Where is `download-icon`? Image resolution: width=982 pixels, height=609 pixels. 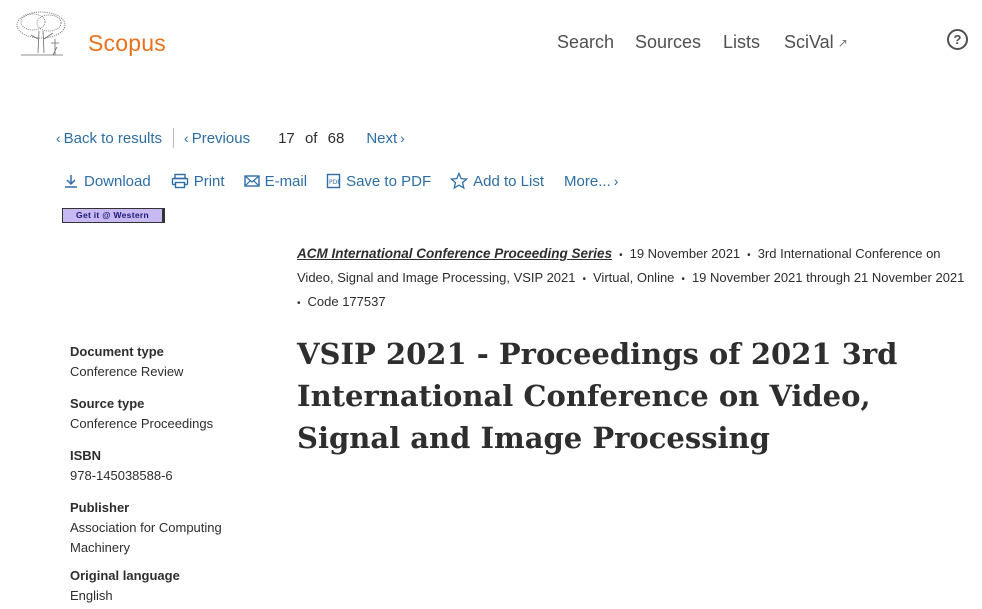
download-icon is located at coordinates (71, 181).